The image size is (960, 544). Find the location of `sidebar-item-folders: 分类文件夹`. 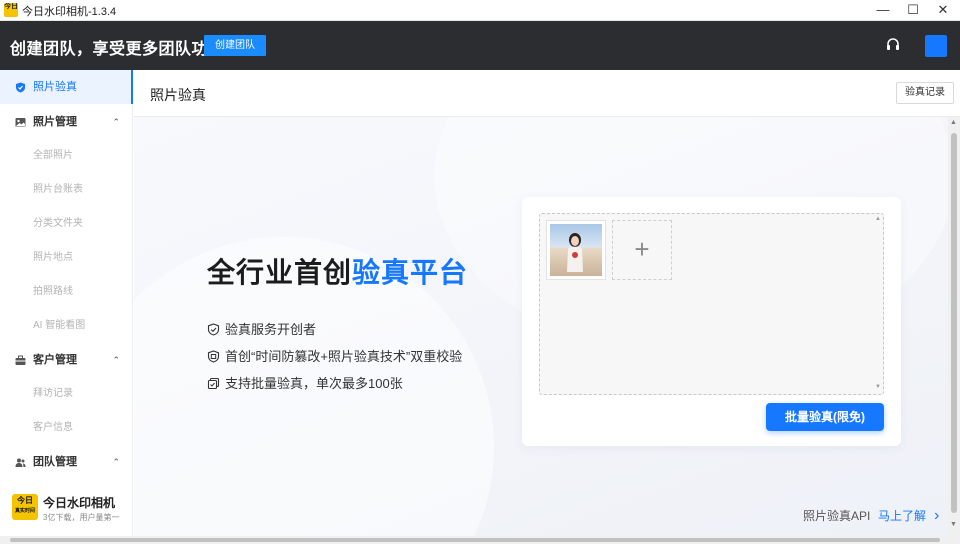

sidebar-item-folders: 分类文件夹 is located at coordinates (66, 224).